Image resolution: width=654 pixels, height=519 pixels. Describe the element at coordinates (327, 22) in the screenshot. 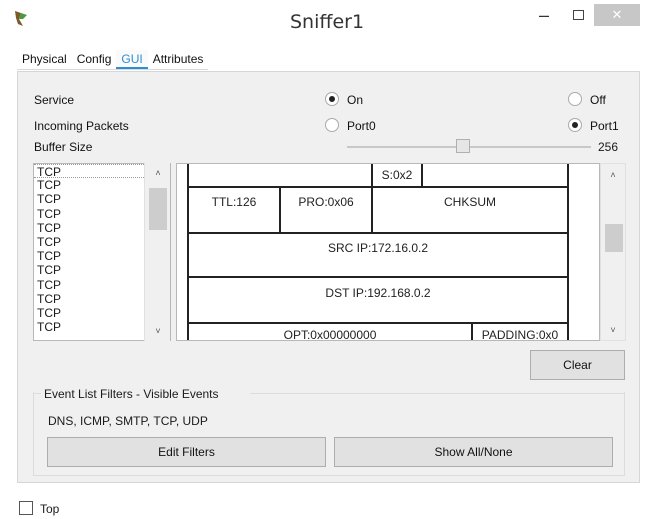

I see `title-bar: Sniffer1 – ✕` at that location.